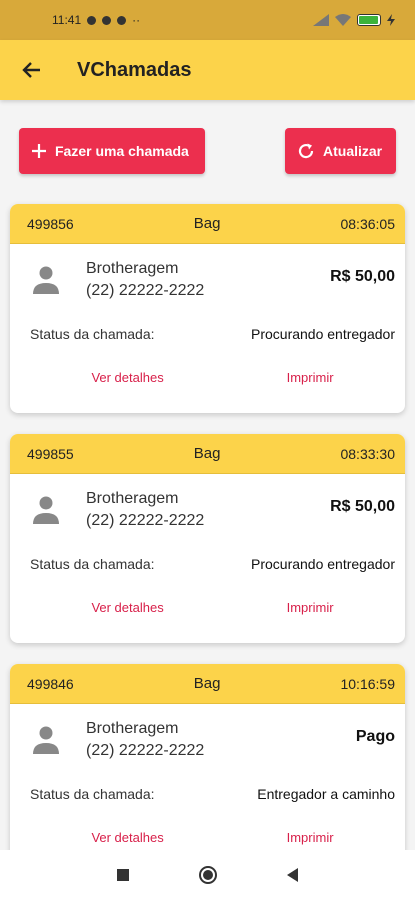 The height and width of the screenshot is (900, 415). What do you see at coordinates (67, 20) in the screenshot?
I see `status-time: 11:41` at bounding box center [67, 20].